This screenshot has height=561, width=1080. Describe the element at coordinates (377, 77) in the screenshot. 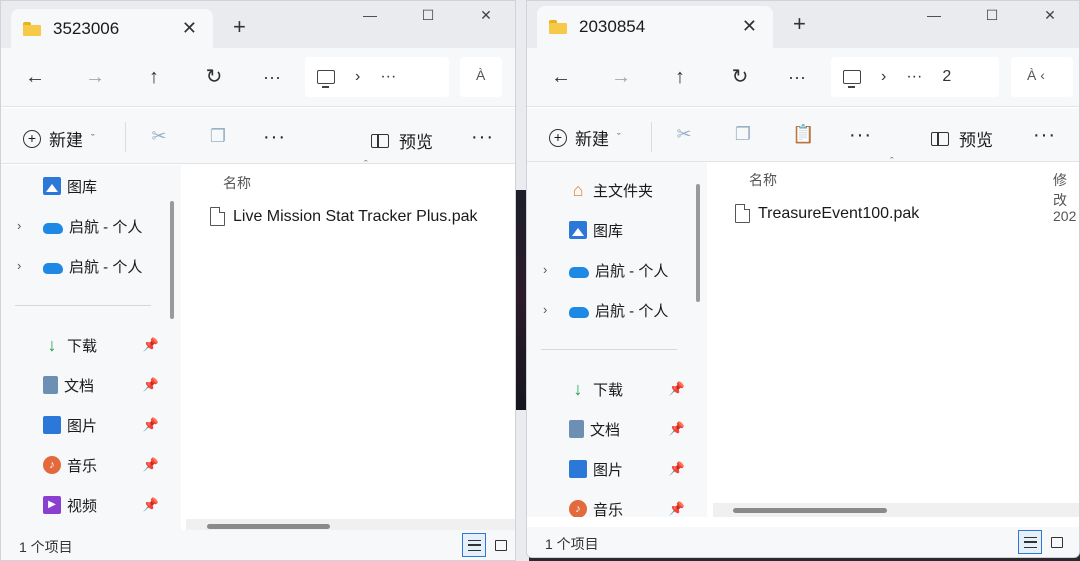

I see `path-box: › ···` at that location.